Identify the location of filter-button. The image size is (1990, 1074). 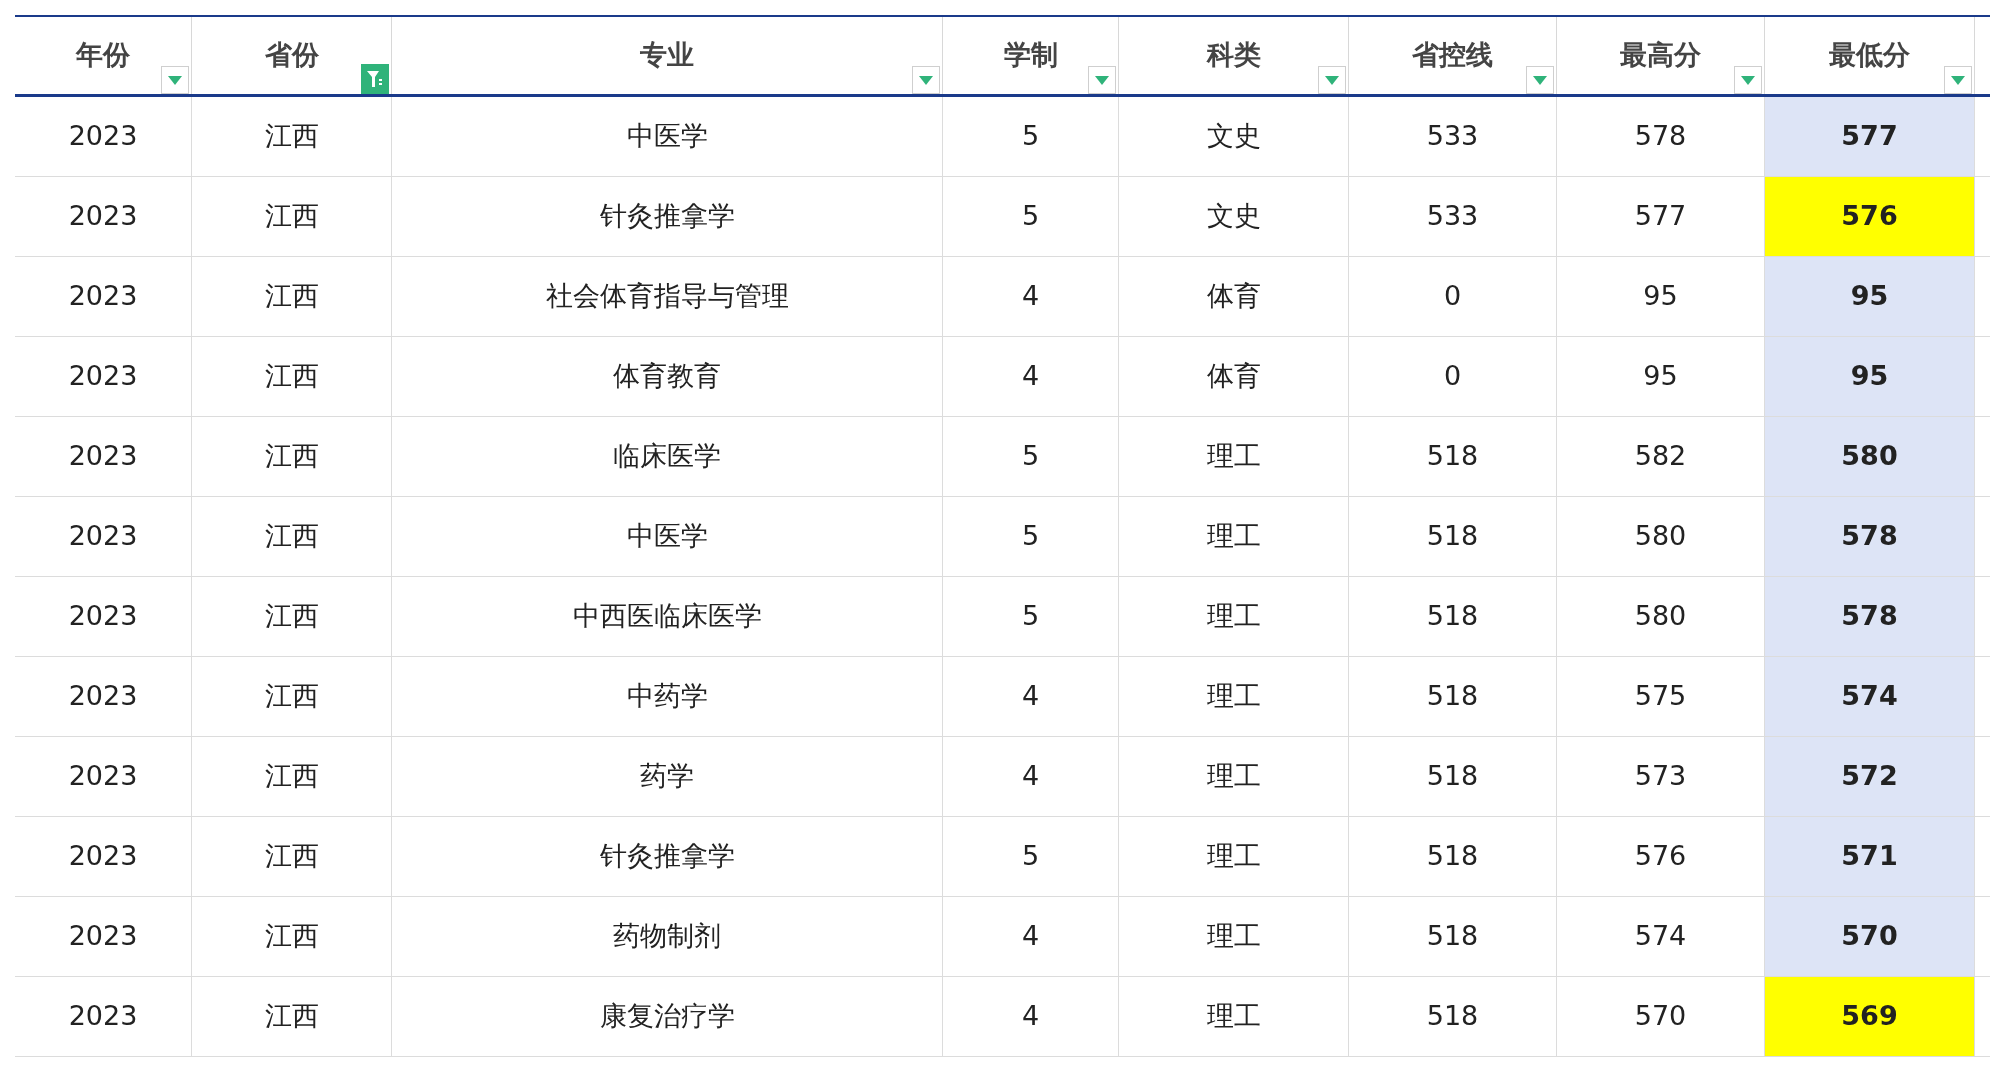
(375, 79).